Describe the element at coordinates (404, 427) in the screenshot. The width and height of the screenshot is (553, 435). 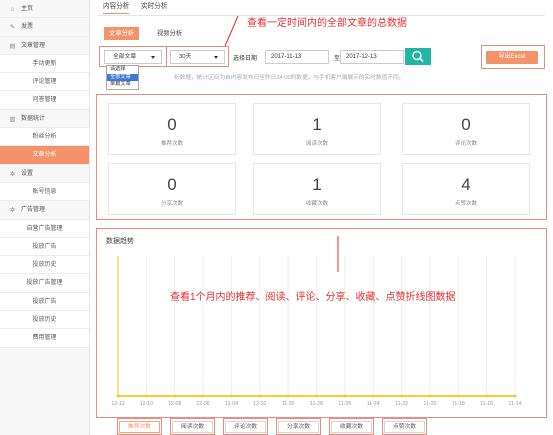
I see `legend-button: 点赞次数` at that location.